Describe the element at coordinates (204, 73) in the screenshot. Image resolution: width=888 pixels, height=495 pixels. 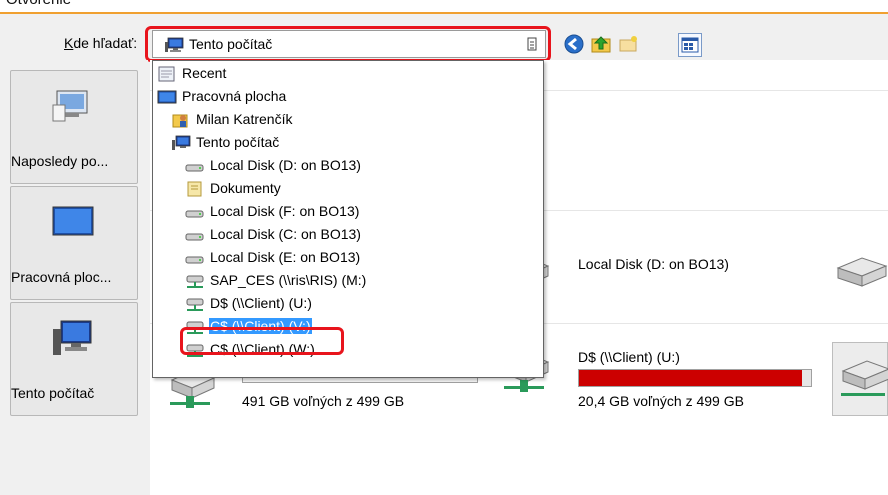
I see `dropdown-item-label: Recent` at that location.